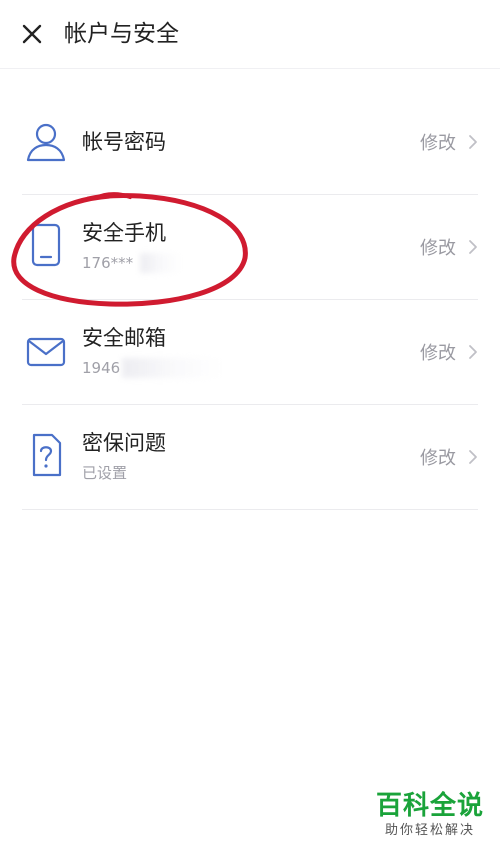 The image size is (500, 852). Describe the element at coordinates (124, 233) in the screenshot. I see `row-title: 安全手机` at that location.